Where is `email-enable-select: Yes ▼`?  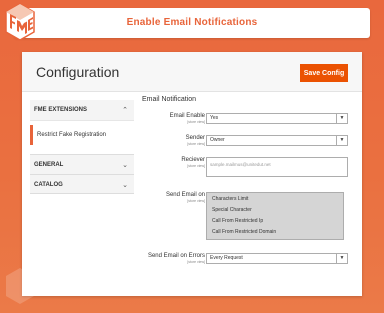 email-enable-select: Yes ▼ is located at coordinates (277, 118).